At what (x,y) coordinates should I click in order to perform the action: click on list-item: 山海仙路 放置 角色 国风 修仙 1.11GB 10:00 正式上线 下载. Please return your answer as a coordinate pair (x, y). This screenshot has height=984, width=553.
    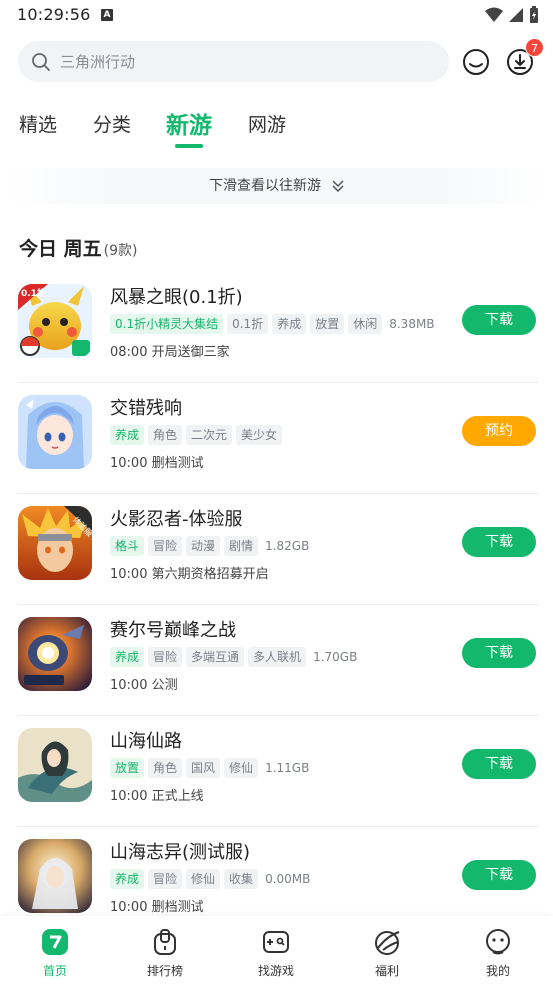
    Looking at the image, I should click on (276, 771).